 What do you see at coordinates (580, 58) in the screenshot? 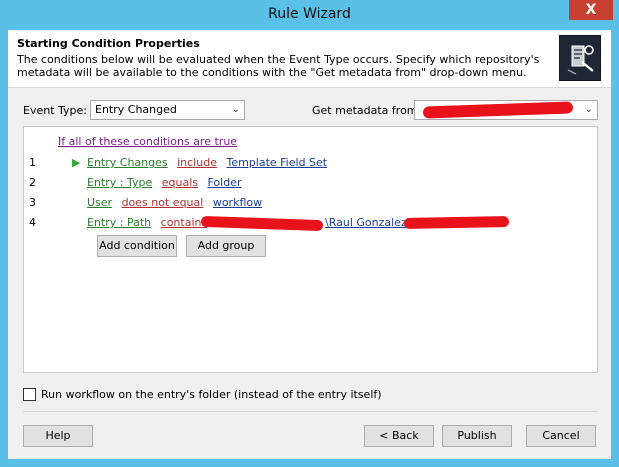
I see `wizard-header-icon` at bounding box center [580, 58].